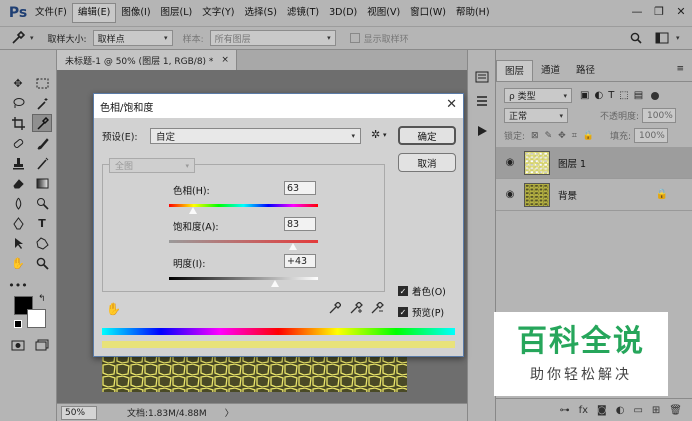 This screenshot has width=692, height=421. What do you see at coordinates (303, 13) in the screenshot?
I see `menu-filter: 滤镜(T)` at bounding box center [303, 13].